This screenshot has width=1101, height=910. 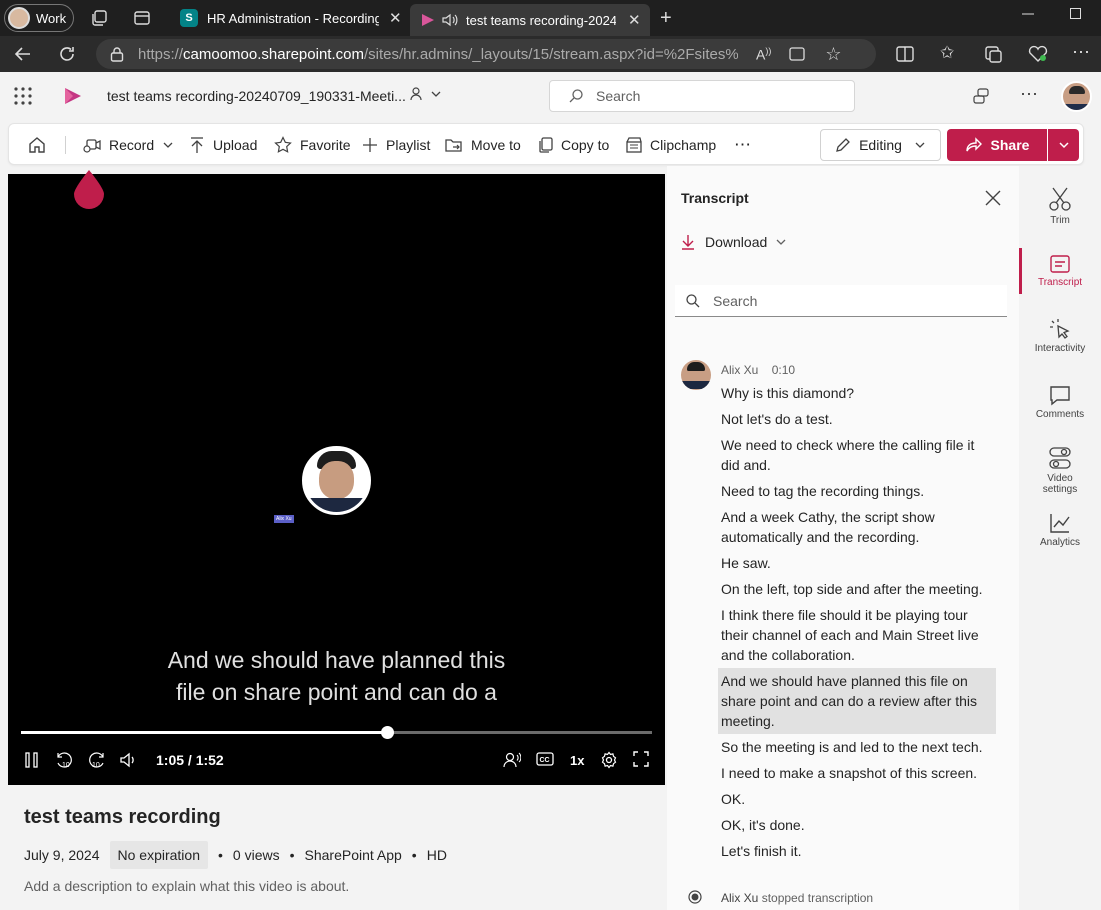 What do you see at coordinates (51, 18) in the screenshot?
I see `profile-label: Work` at bounding box center [51, 18].